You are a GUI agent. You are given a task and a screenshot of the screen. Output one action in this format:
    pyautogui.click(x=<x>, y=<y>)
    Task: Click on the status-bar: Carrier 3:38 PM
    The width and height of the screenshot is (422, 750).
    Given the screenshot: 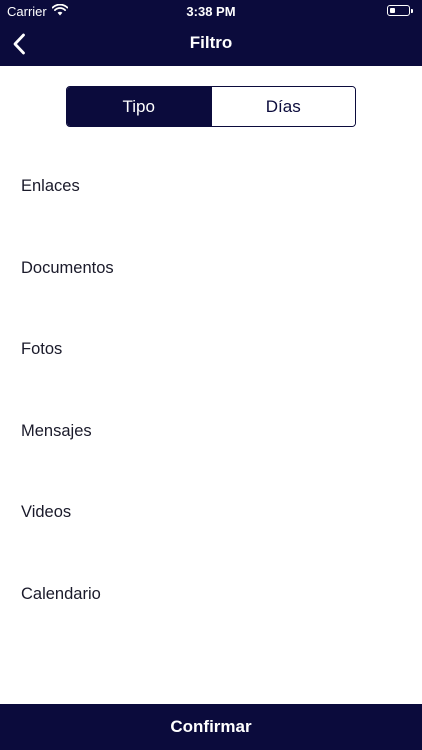 What is the action you would take?
    pyautogui.click(x=211, y=11)
    